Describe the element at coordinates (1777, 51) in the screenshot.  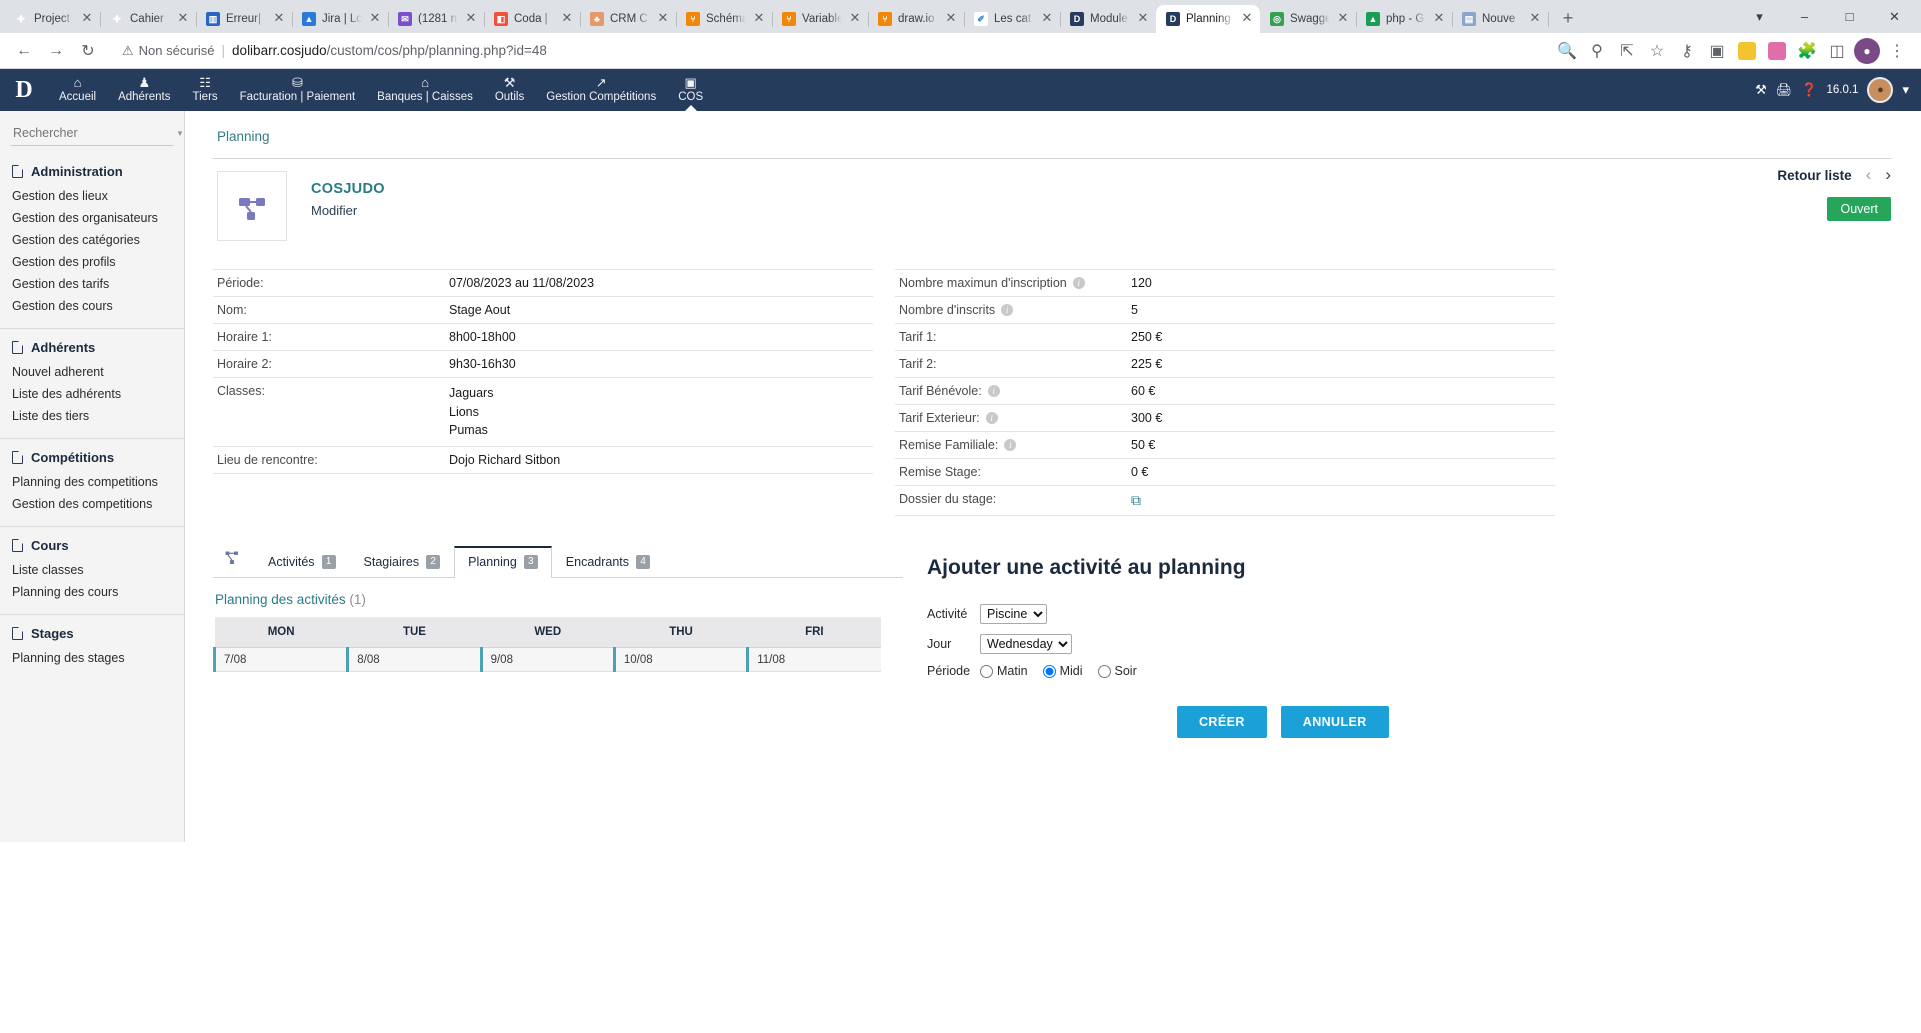
I see `extension-pink-icon` at that location.